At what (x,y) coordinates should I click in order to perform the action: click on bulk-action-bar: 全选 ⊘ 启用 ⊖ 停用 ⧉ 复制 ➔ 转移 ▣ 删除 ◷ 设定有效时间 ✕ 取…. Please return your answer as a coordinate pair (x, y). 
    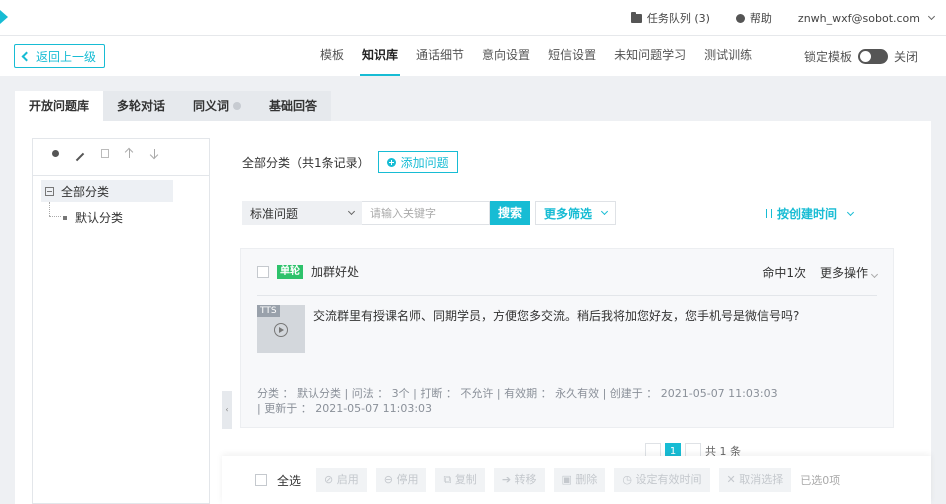
    Looking at the image, I should click on (576, 480).